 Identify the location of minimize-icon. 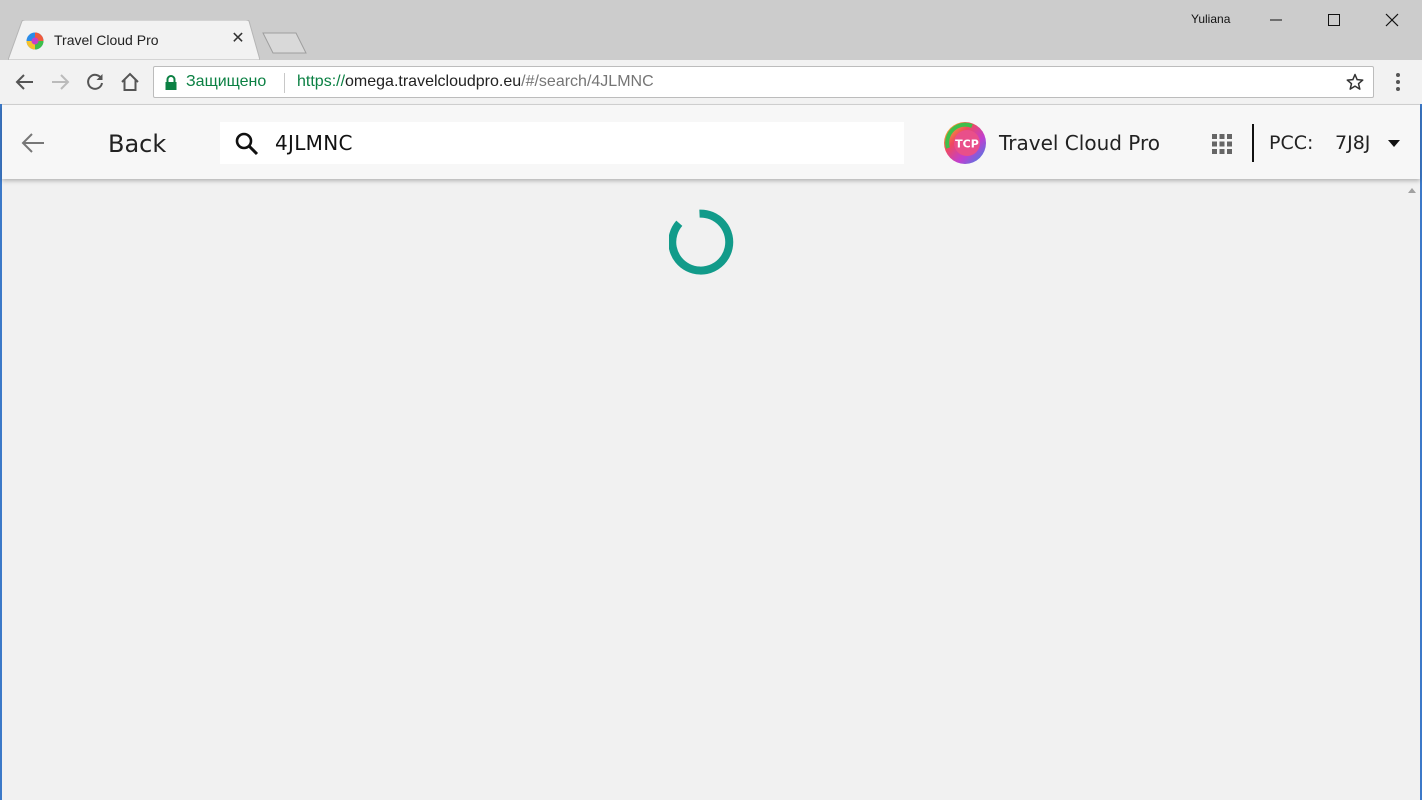
(1276, 20).